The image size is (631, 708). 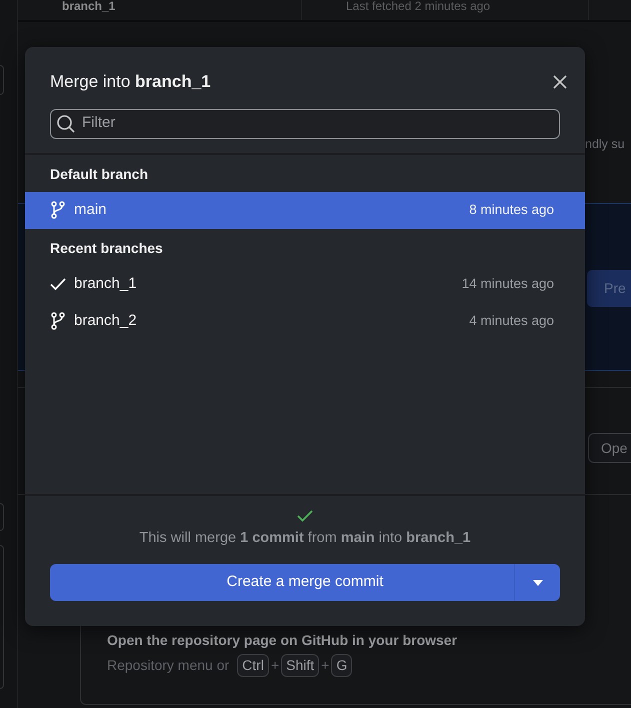 What do you see at coordinates (66, 124) in the screenshot?
I see `search-icon` at bounding box center [66, 124].